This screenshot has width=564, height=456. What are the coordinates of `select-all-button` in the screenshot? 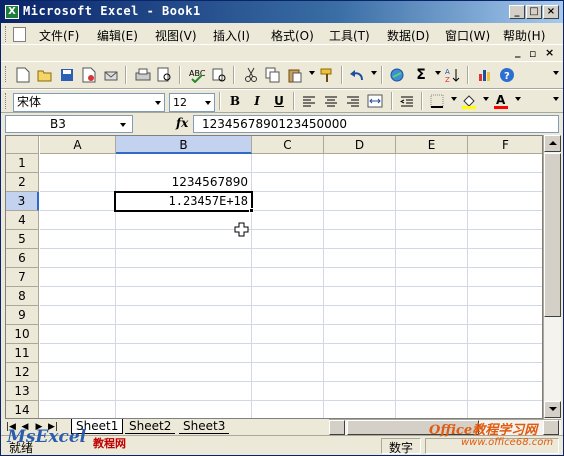 It's located at (22, 145).